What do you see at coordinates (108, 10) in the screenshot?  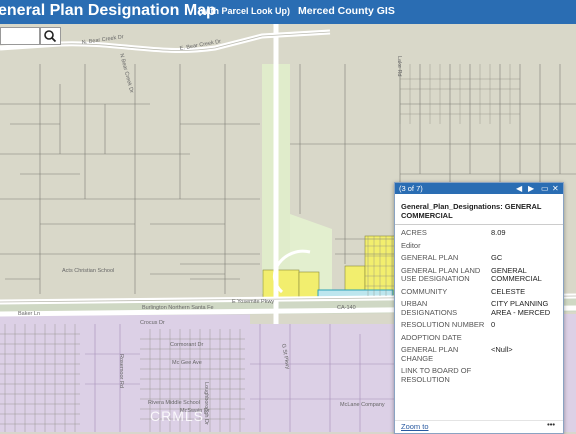 I see `app-title: eneral Plan Designation Map` at bounding box center [108, 10].